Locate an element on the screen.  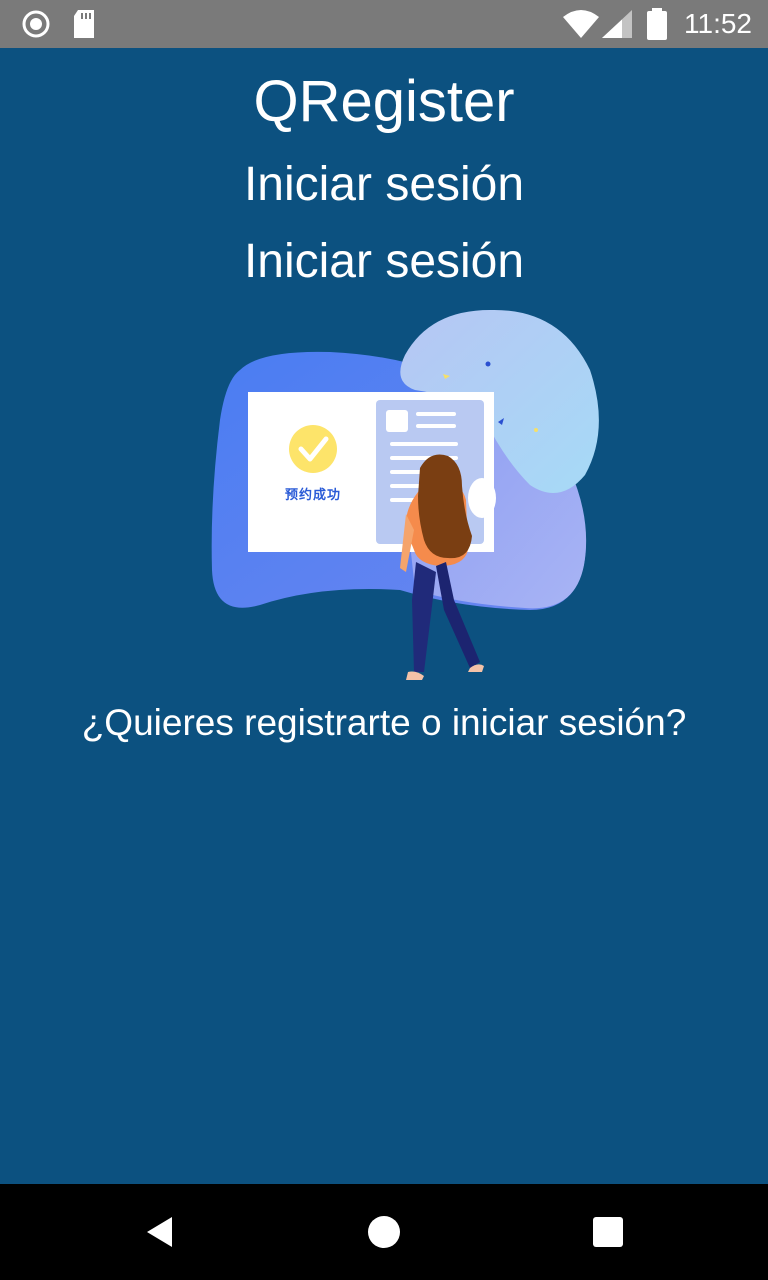
page-title: Iniciar sesión is located at coordinates (384, 184).